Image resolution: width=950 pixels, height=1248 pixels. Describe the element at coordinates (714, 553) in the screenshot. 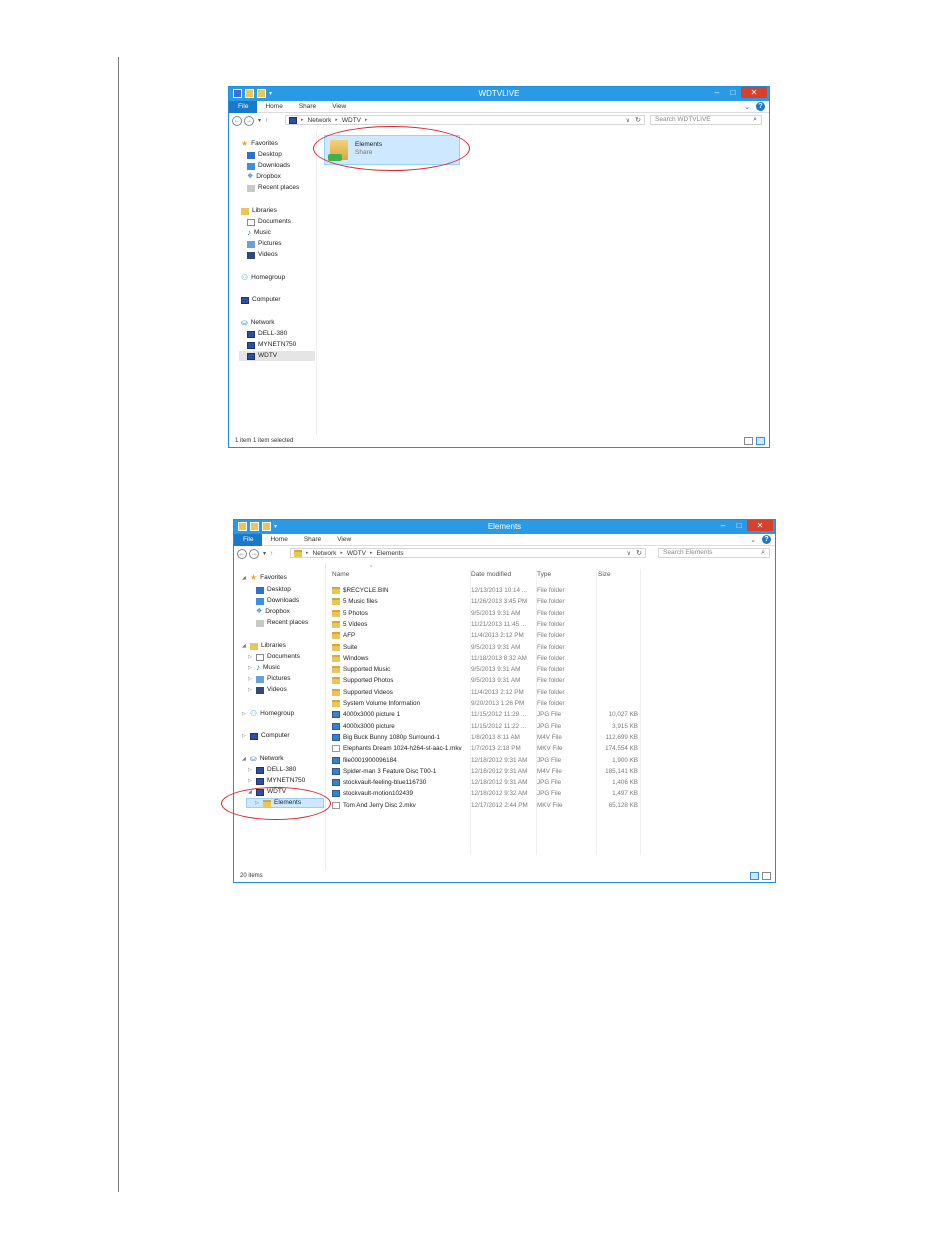

I see `search-input: Search Elements ⌕` at that location.